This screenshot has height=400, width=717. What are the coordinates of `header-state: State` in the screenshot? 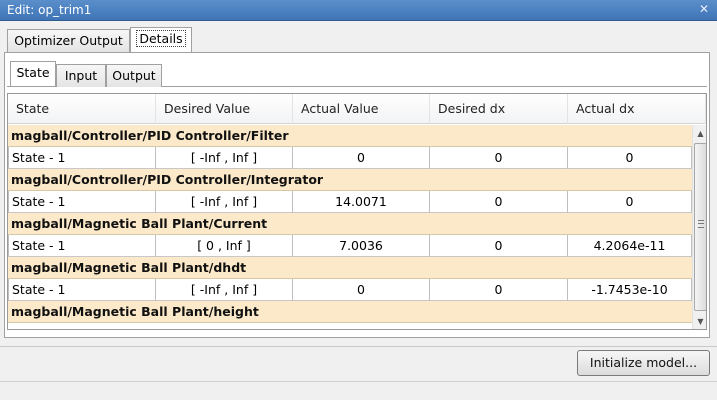 It's located at (82, 109).